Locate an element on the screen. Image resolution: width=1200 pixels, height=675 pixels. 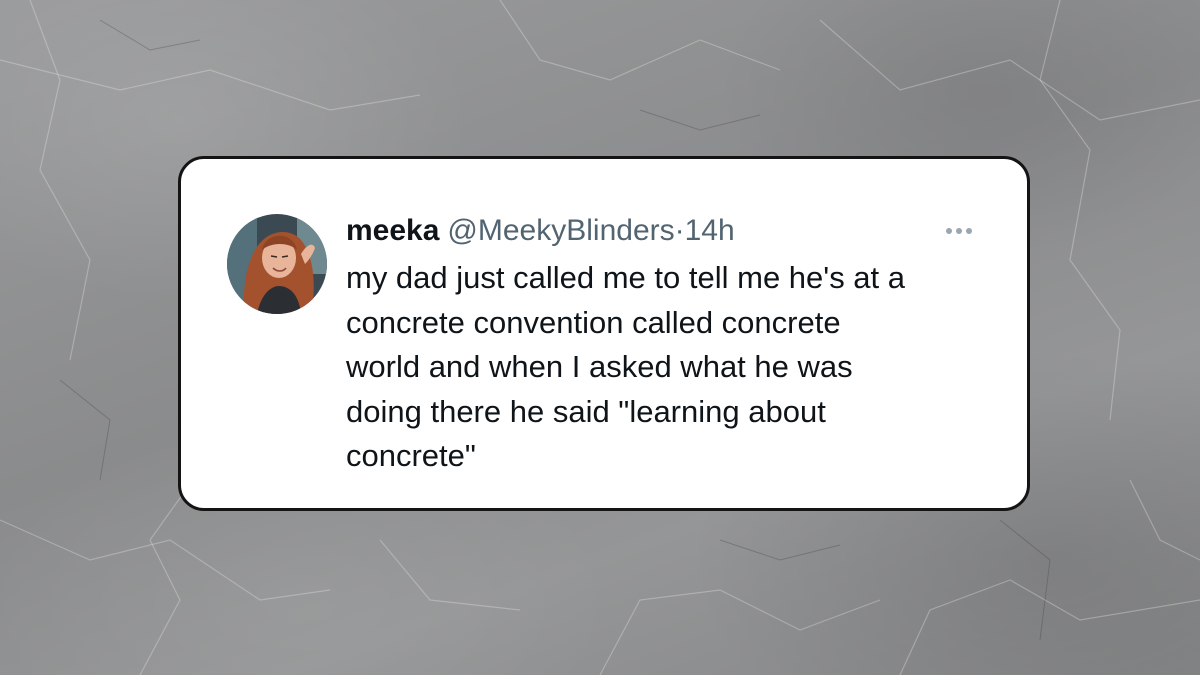
tweet-text-line: concrete" is located at coordinates (411, 455).